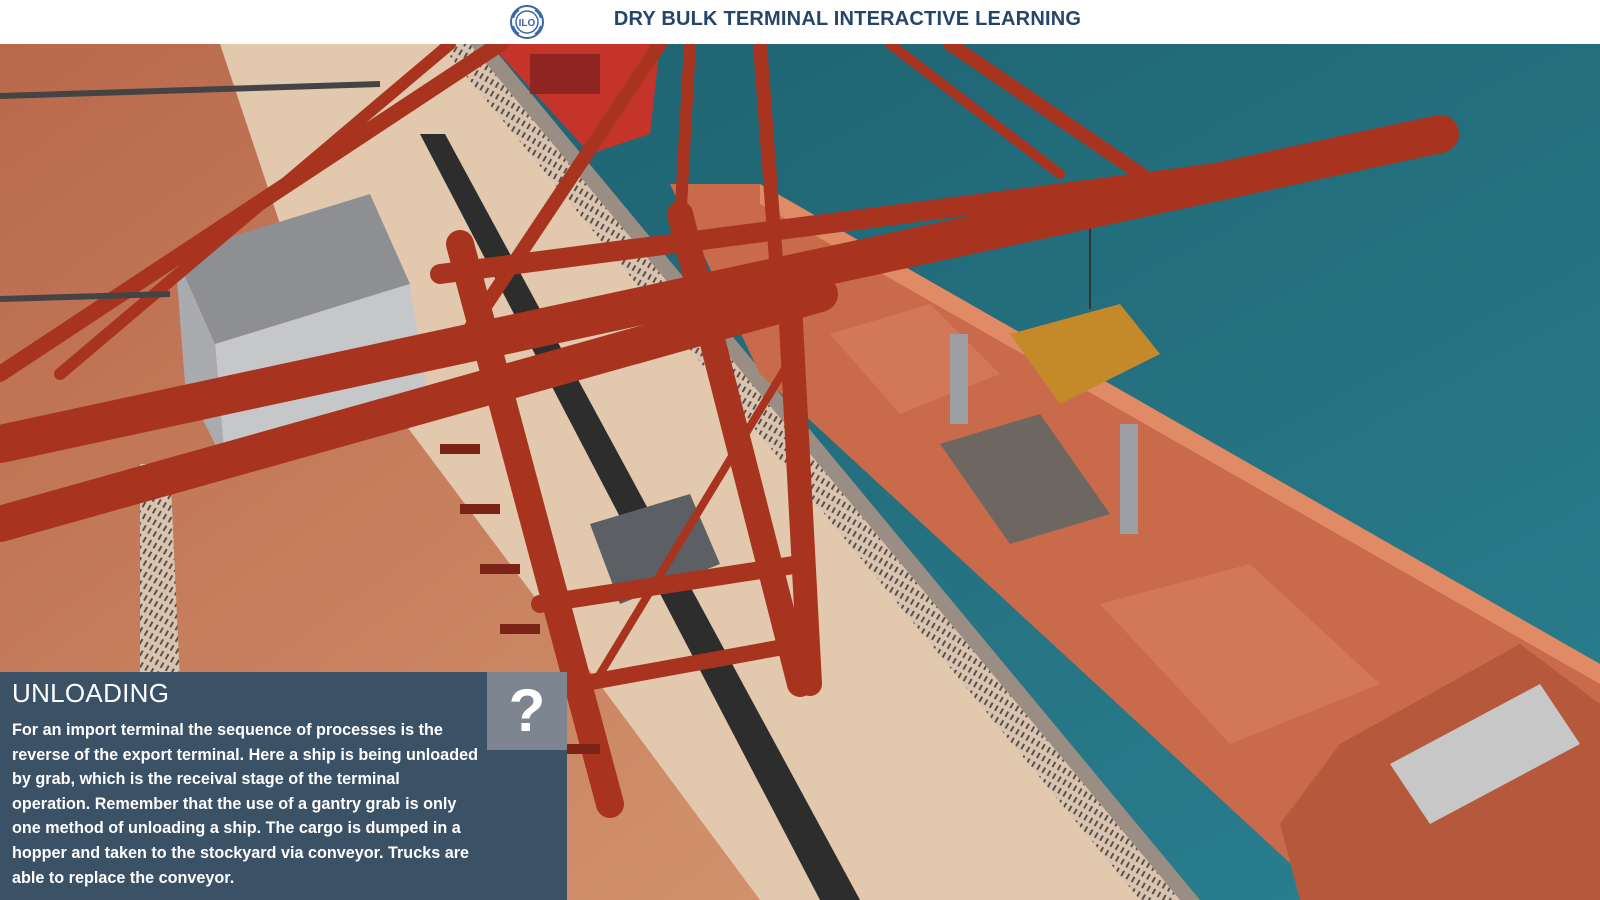 The height and width of the screenshot is (900, 1600). I want to click on page-title: DRY BULK TERMINAL INTERACTIVE LEARNING, so click(847, 19).